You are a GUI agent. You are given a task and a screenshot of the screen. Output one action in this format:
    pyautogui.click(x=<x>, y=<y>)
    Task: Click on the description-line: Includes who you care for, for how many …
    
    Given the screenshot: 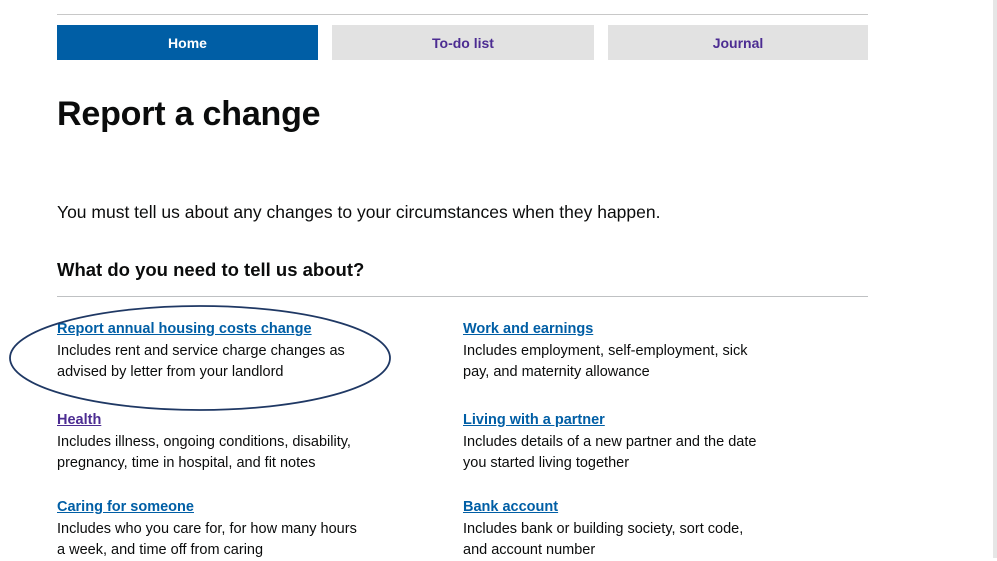 What is the action you would take?
    pyautogui.click(x=207, y=529)
    